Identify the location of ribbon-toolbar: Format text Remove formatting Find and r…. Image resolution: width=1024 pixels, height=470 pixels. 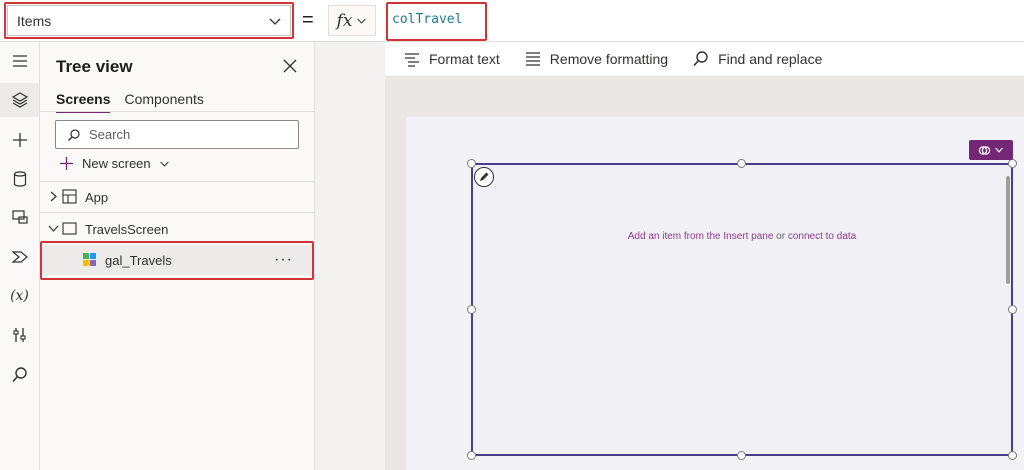
(704, 59).